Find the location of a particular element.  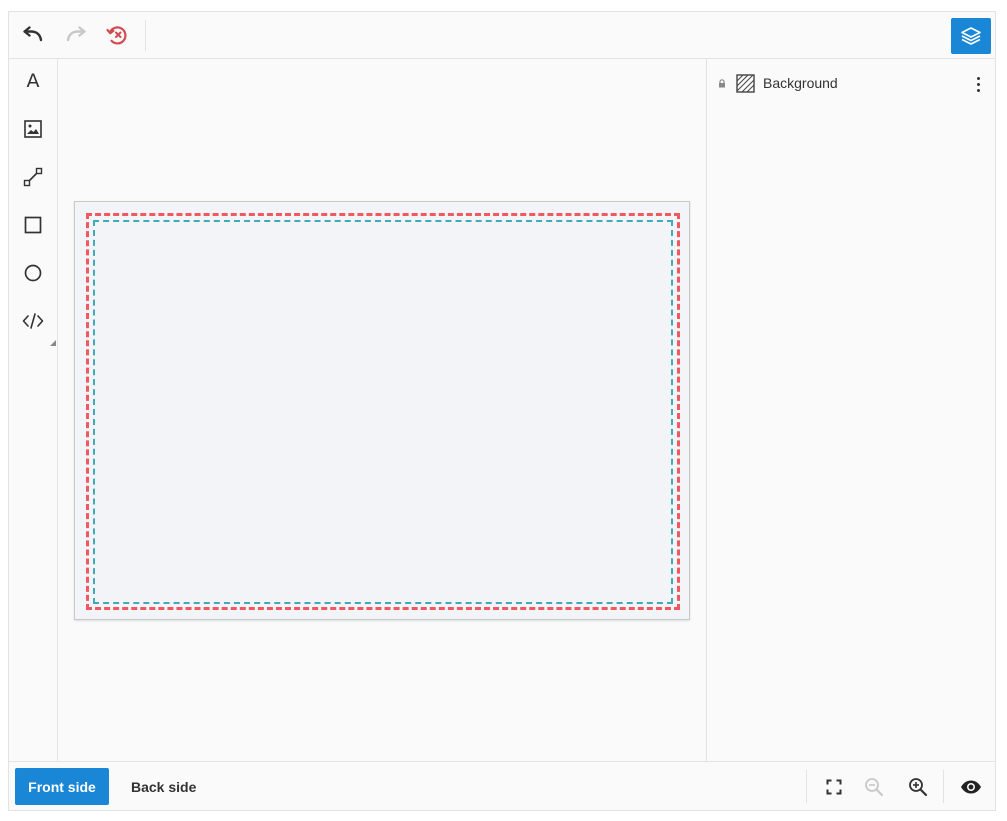

layer-item-background: Background is located at coordinates (851, 84).